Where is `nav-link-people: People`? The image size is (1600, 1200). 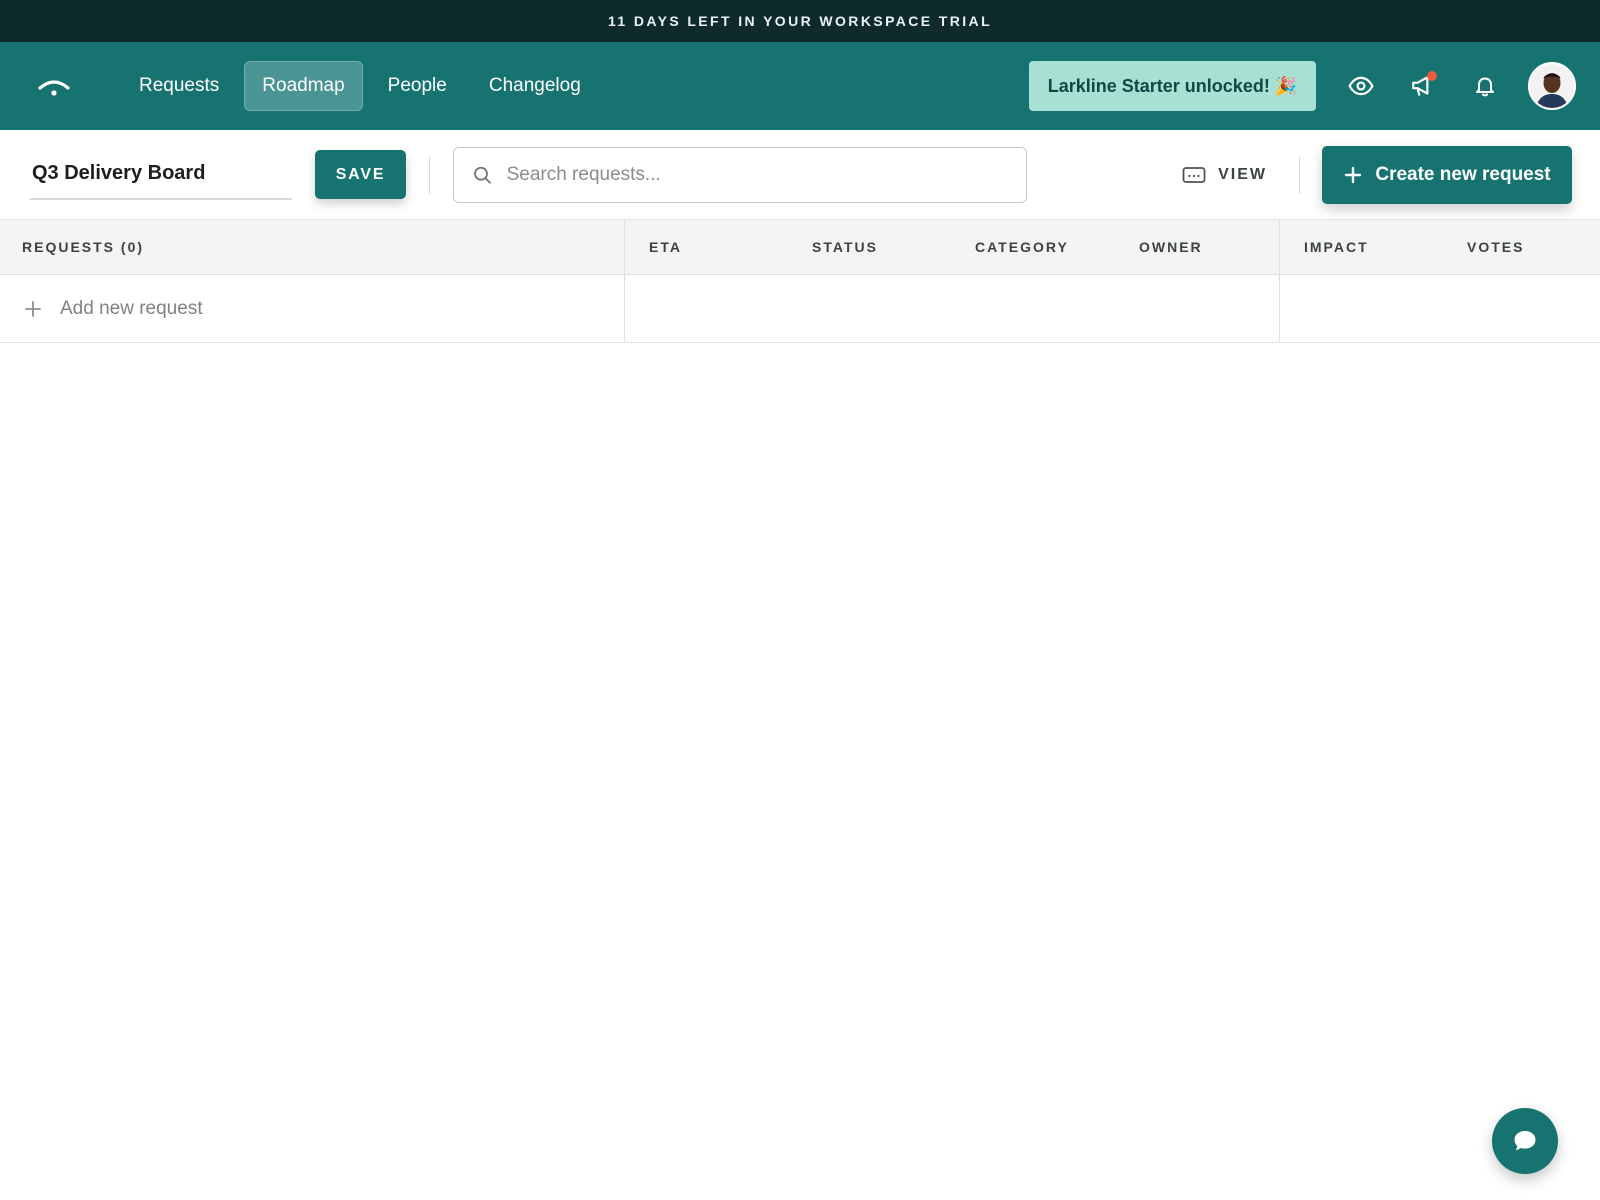 nav-link-people: People is located at coordinates (417, 86).